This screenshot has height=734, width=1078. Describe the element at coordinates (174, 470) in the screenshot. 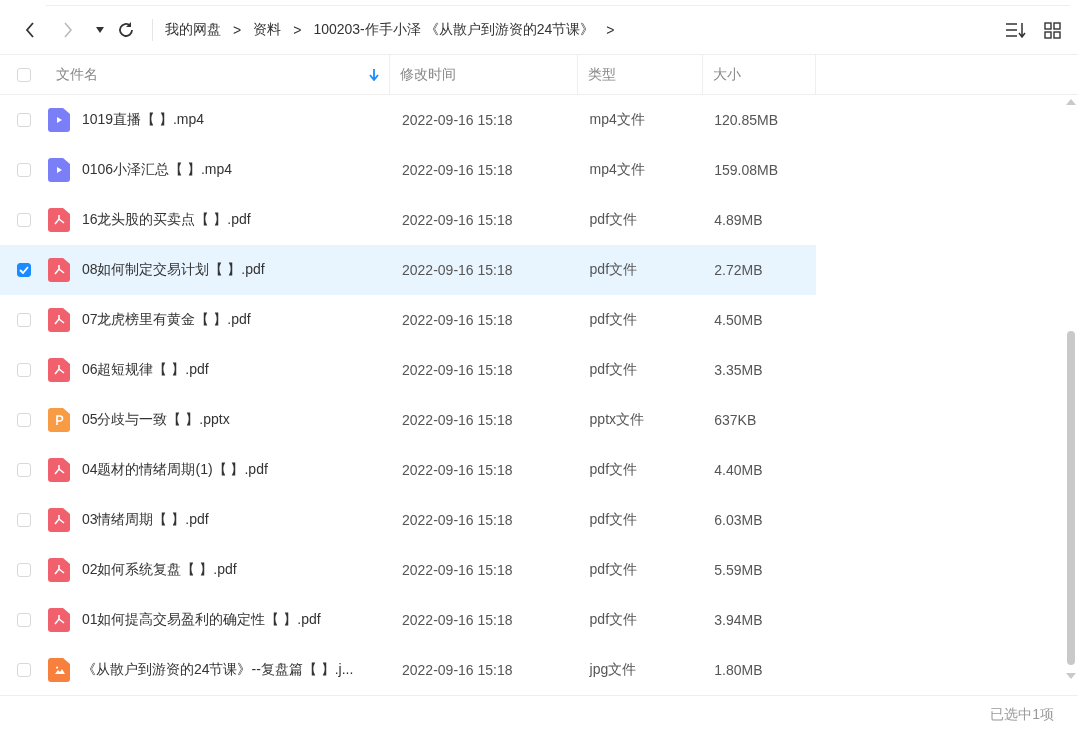

I see `file-name: 04题材的情绪周期(1)【 】.pdf` at that location.